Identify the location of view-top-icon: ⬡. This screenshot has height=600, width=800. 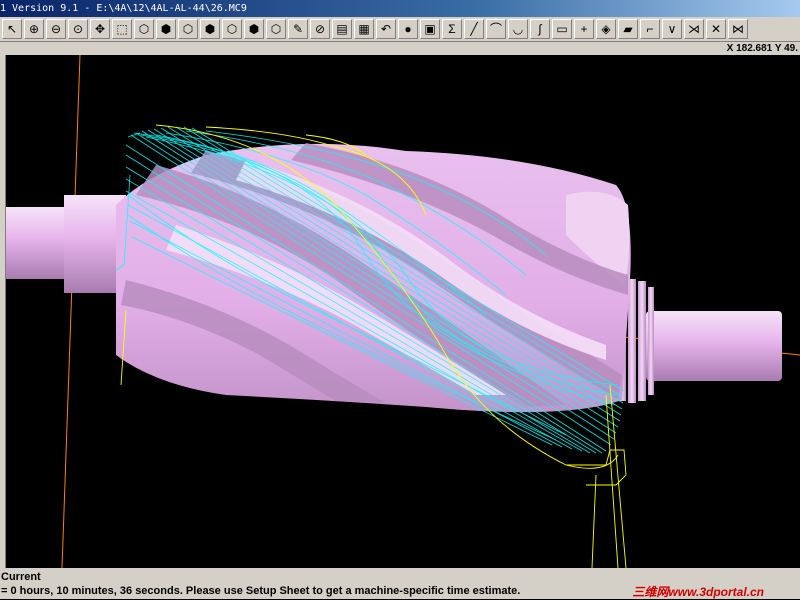
(144, 29).